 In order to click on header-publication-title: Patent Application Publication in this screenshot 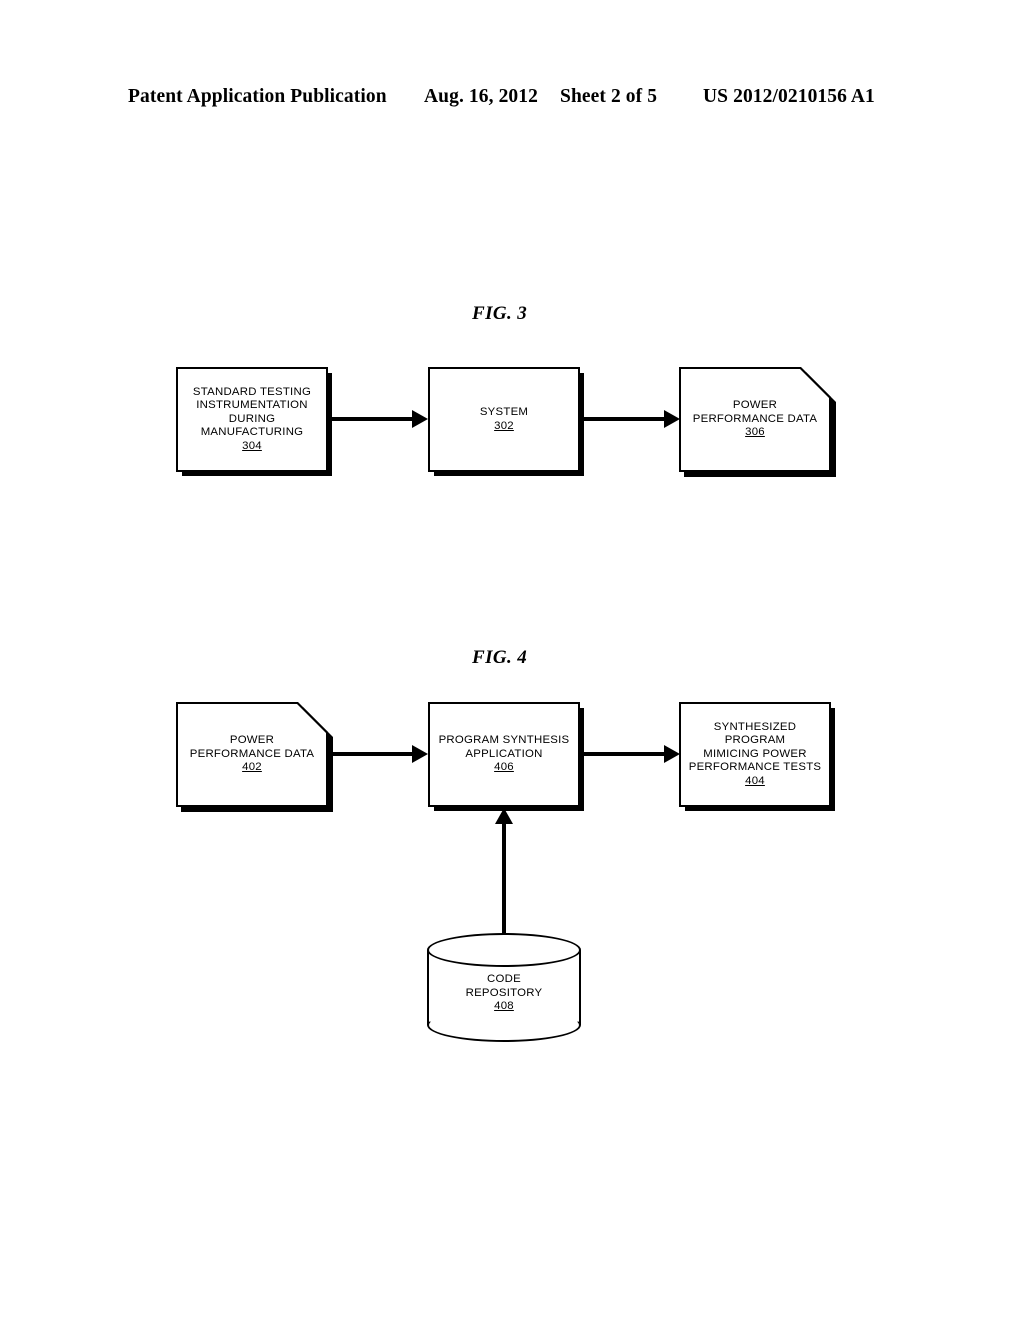, I will do `click(257, 96)`.